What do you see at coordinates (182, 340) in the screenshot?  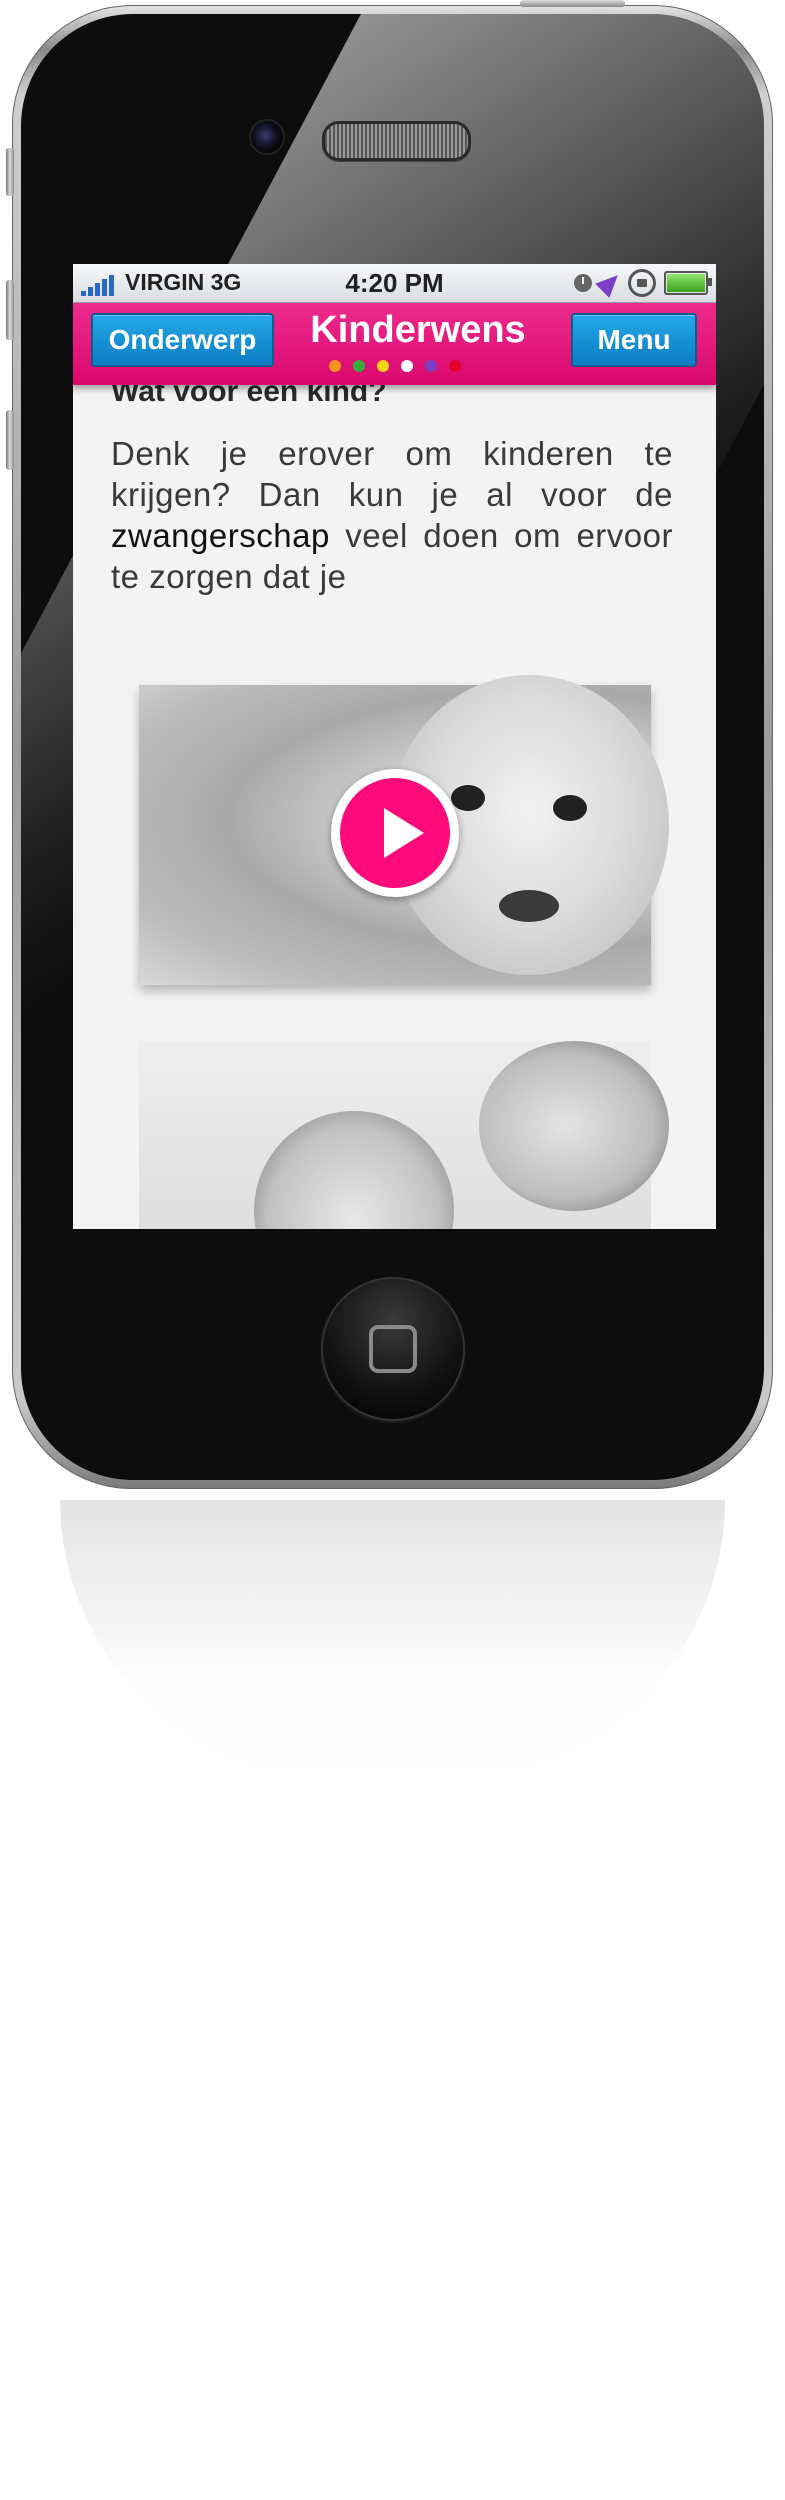 I see `onderwerp-button: Onderwerp` at bounding box center [182, 340].